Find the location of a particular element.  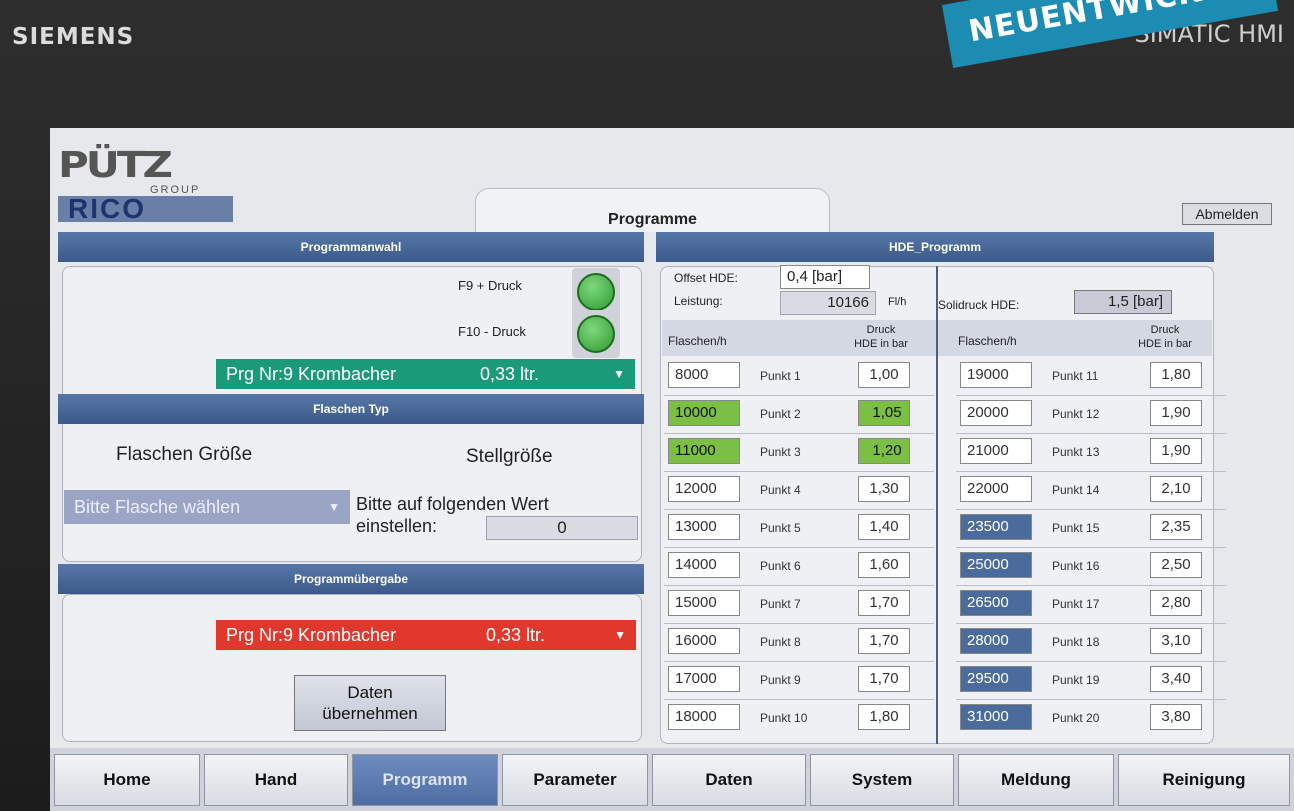

f10-label: F10 - Druck is located at coordinates (492, 331).